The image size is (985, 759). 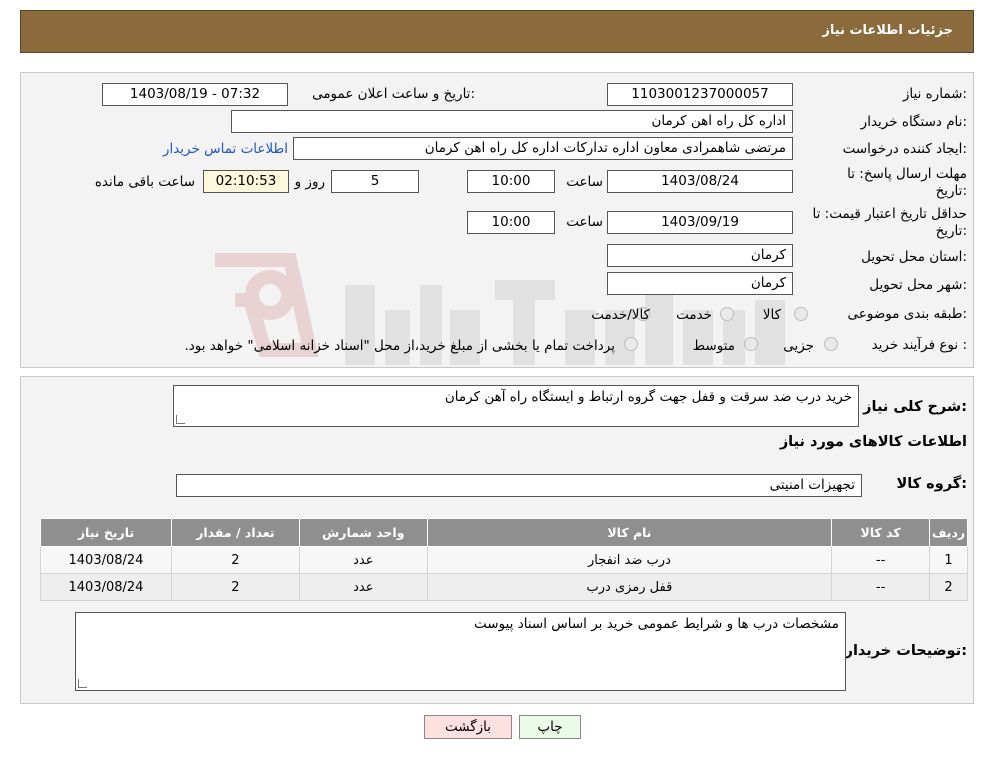 I want to click on price-validity-label-2: تاریخ:, so click(x=951, y=231).